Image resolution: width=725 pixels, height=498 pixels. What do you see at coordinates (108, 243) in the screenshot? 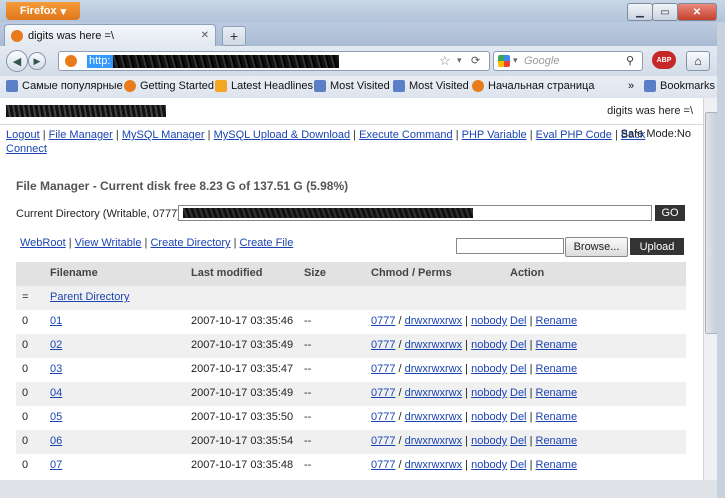
I see `view-writable-link: View Writable` at bounding box center [108, 243].